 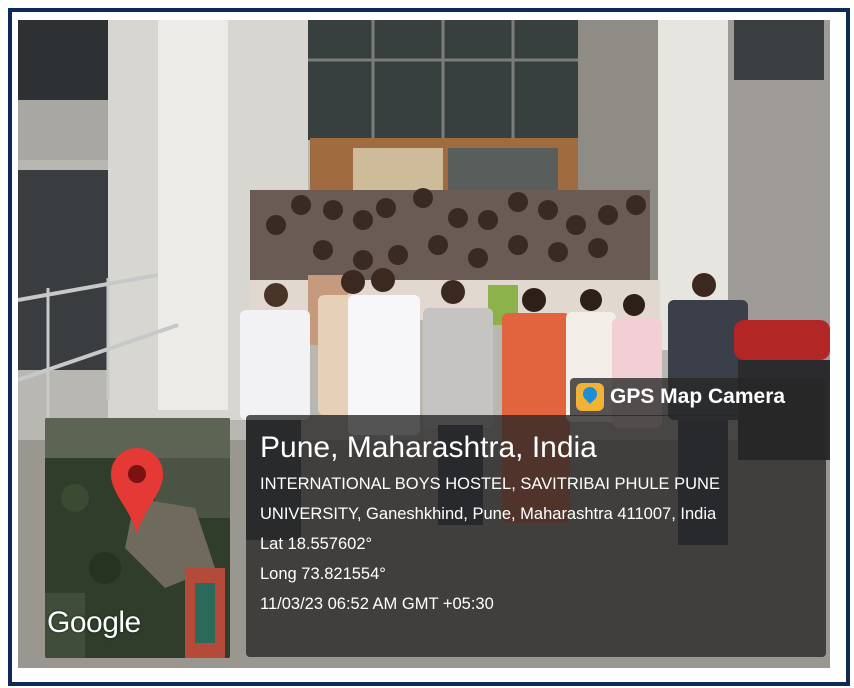 What do you see at coordinates (137, 538) in the screenshot?
I see `satellite-map: Google` at bounding box center [137, 538].